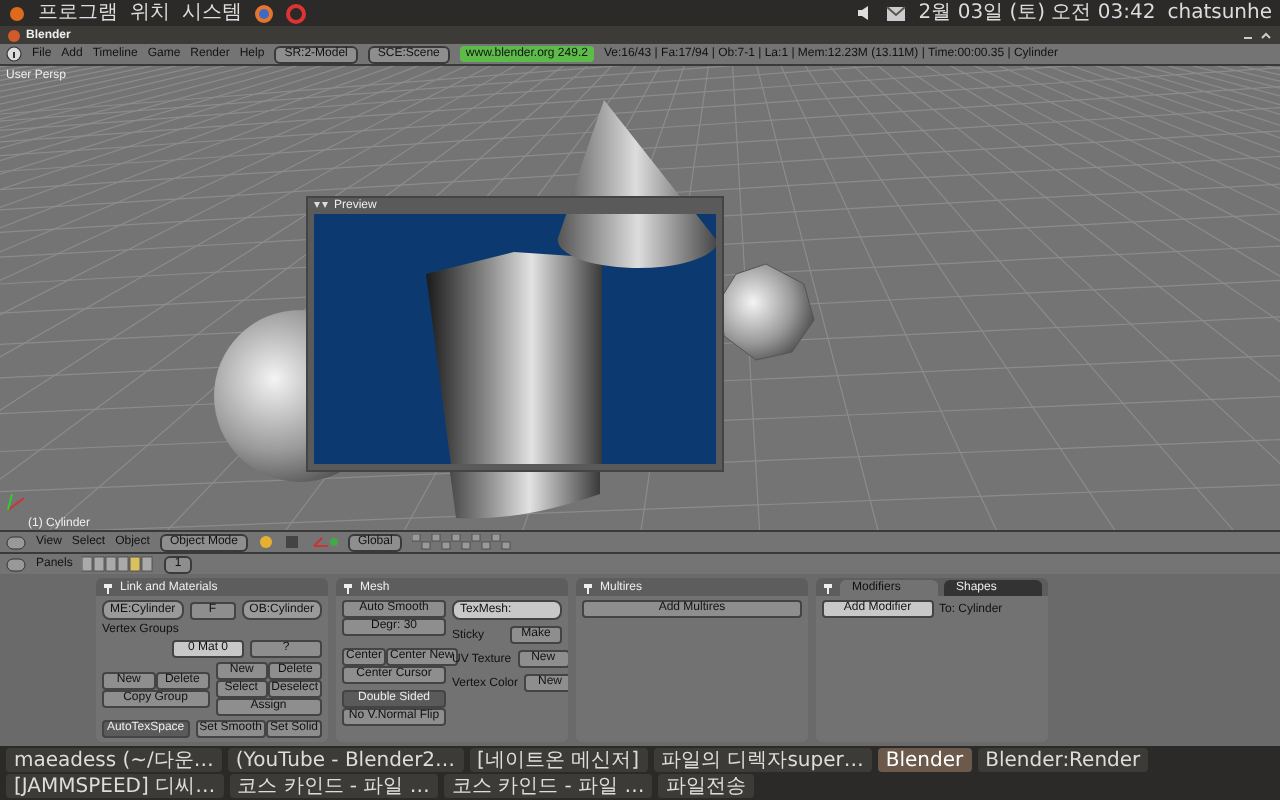  Describe the element at coordinates (78, 13) in the screenshot. I see `menu-item: 프로그램` at that location.